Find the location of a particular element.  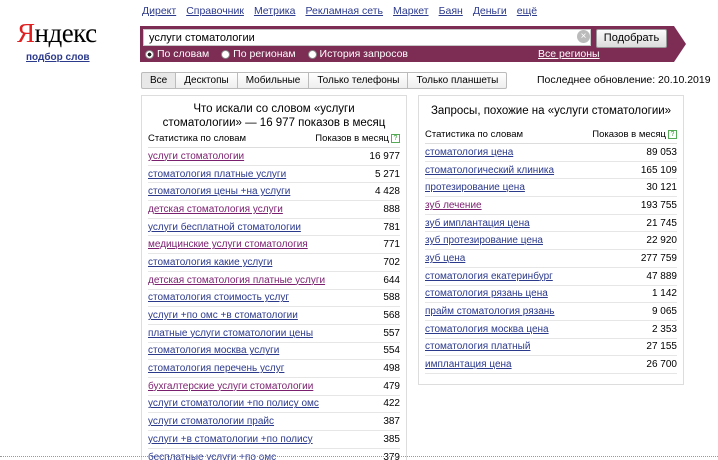

impressions-count: 22 920 is located at coordinates (661, 241).